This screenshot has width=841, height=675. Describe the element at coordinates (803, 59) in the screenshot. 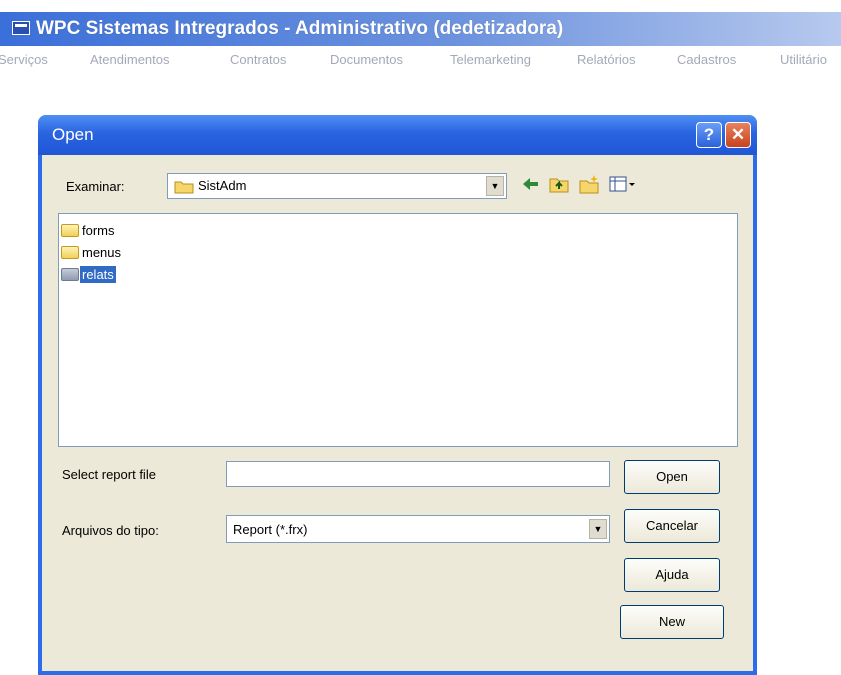

I see `menu-item-utilitarios: Utilitário` at that location.